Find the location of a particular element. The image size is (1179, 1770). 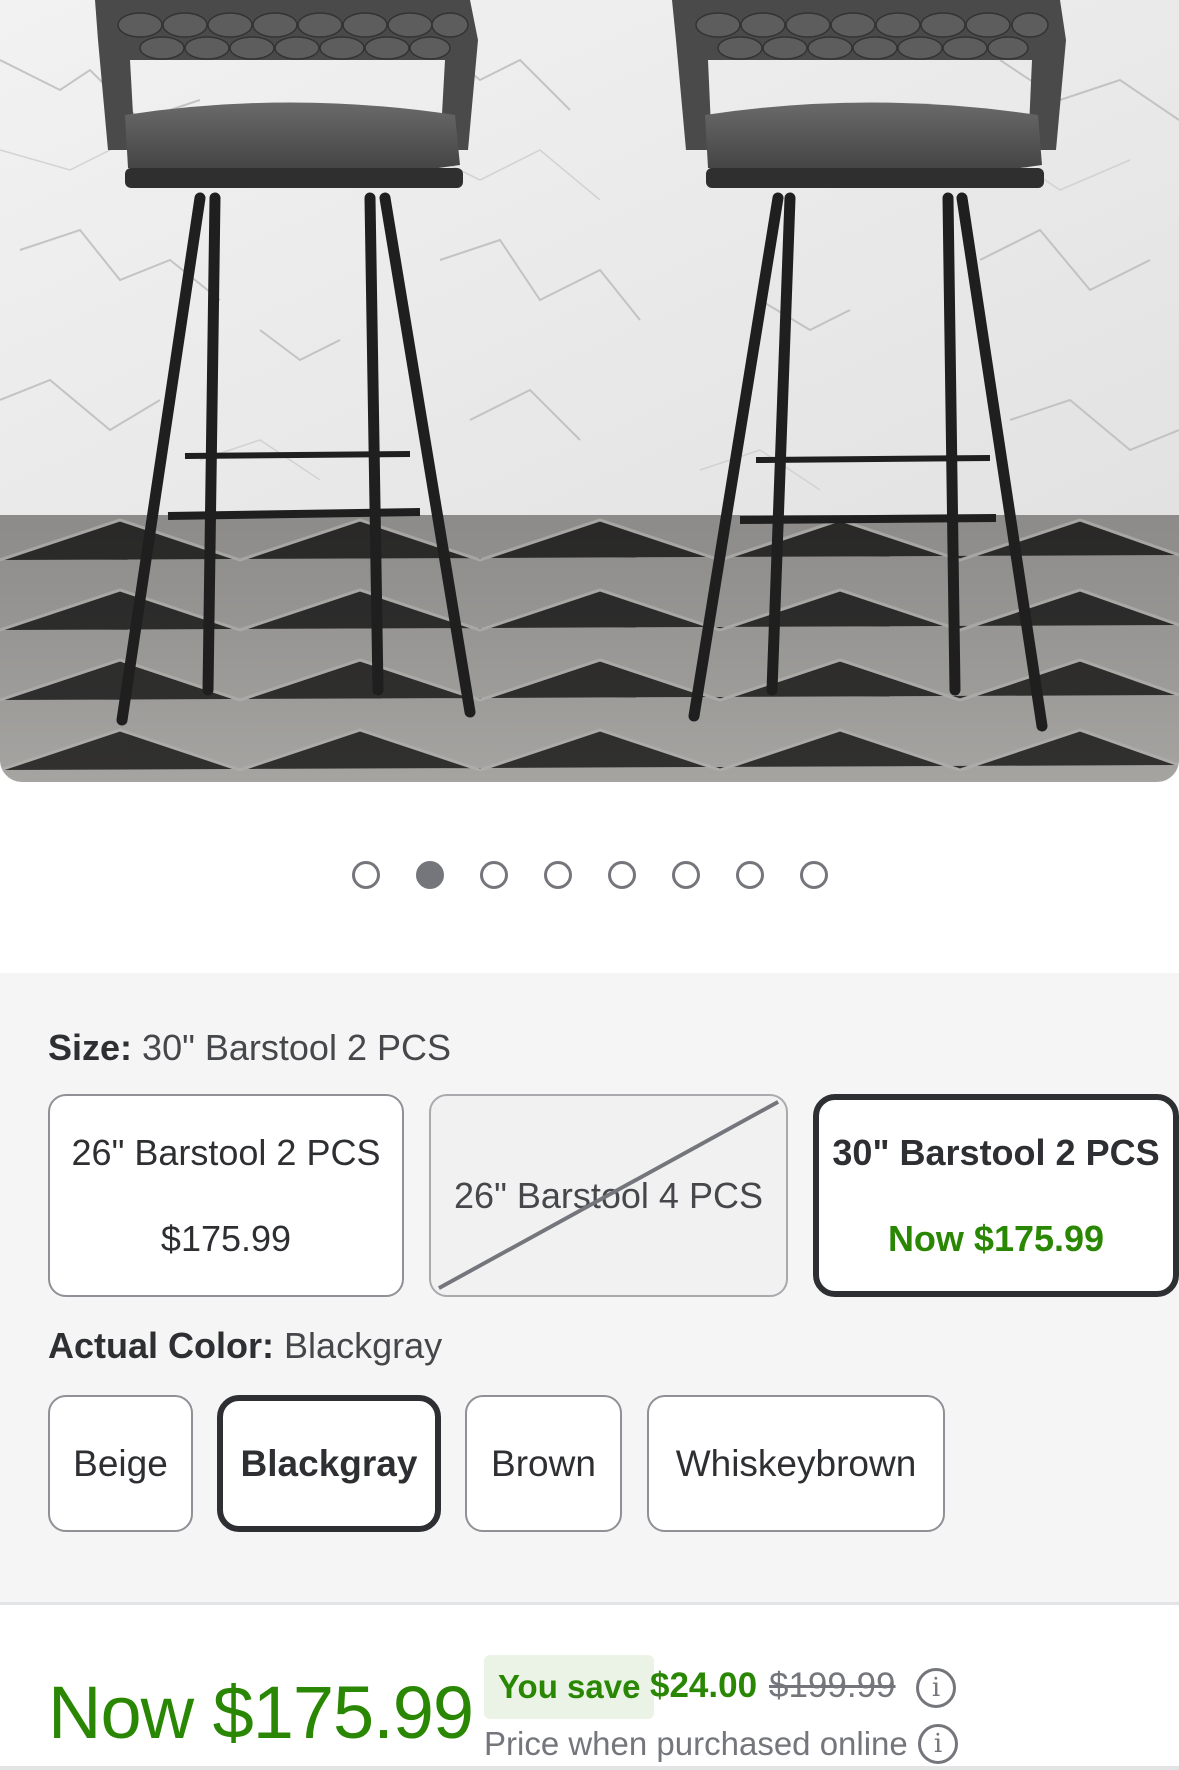

was-price: $199.99 is located at coordinates (832, 1685).